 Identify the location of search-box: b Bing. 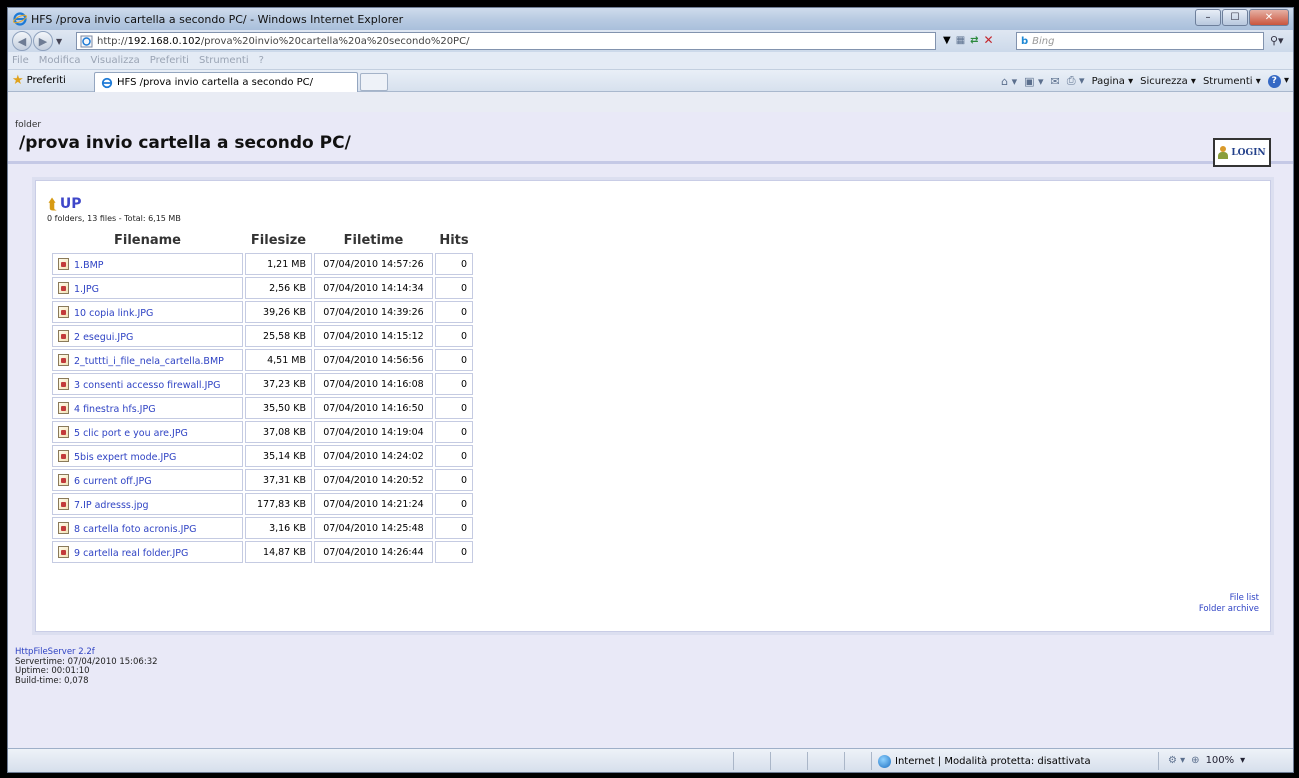
(1140, 41).